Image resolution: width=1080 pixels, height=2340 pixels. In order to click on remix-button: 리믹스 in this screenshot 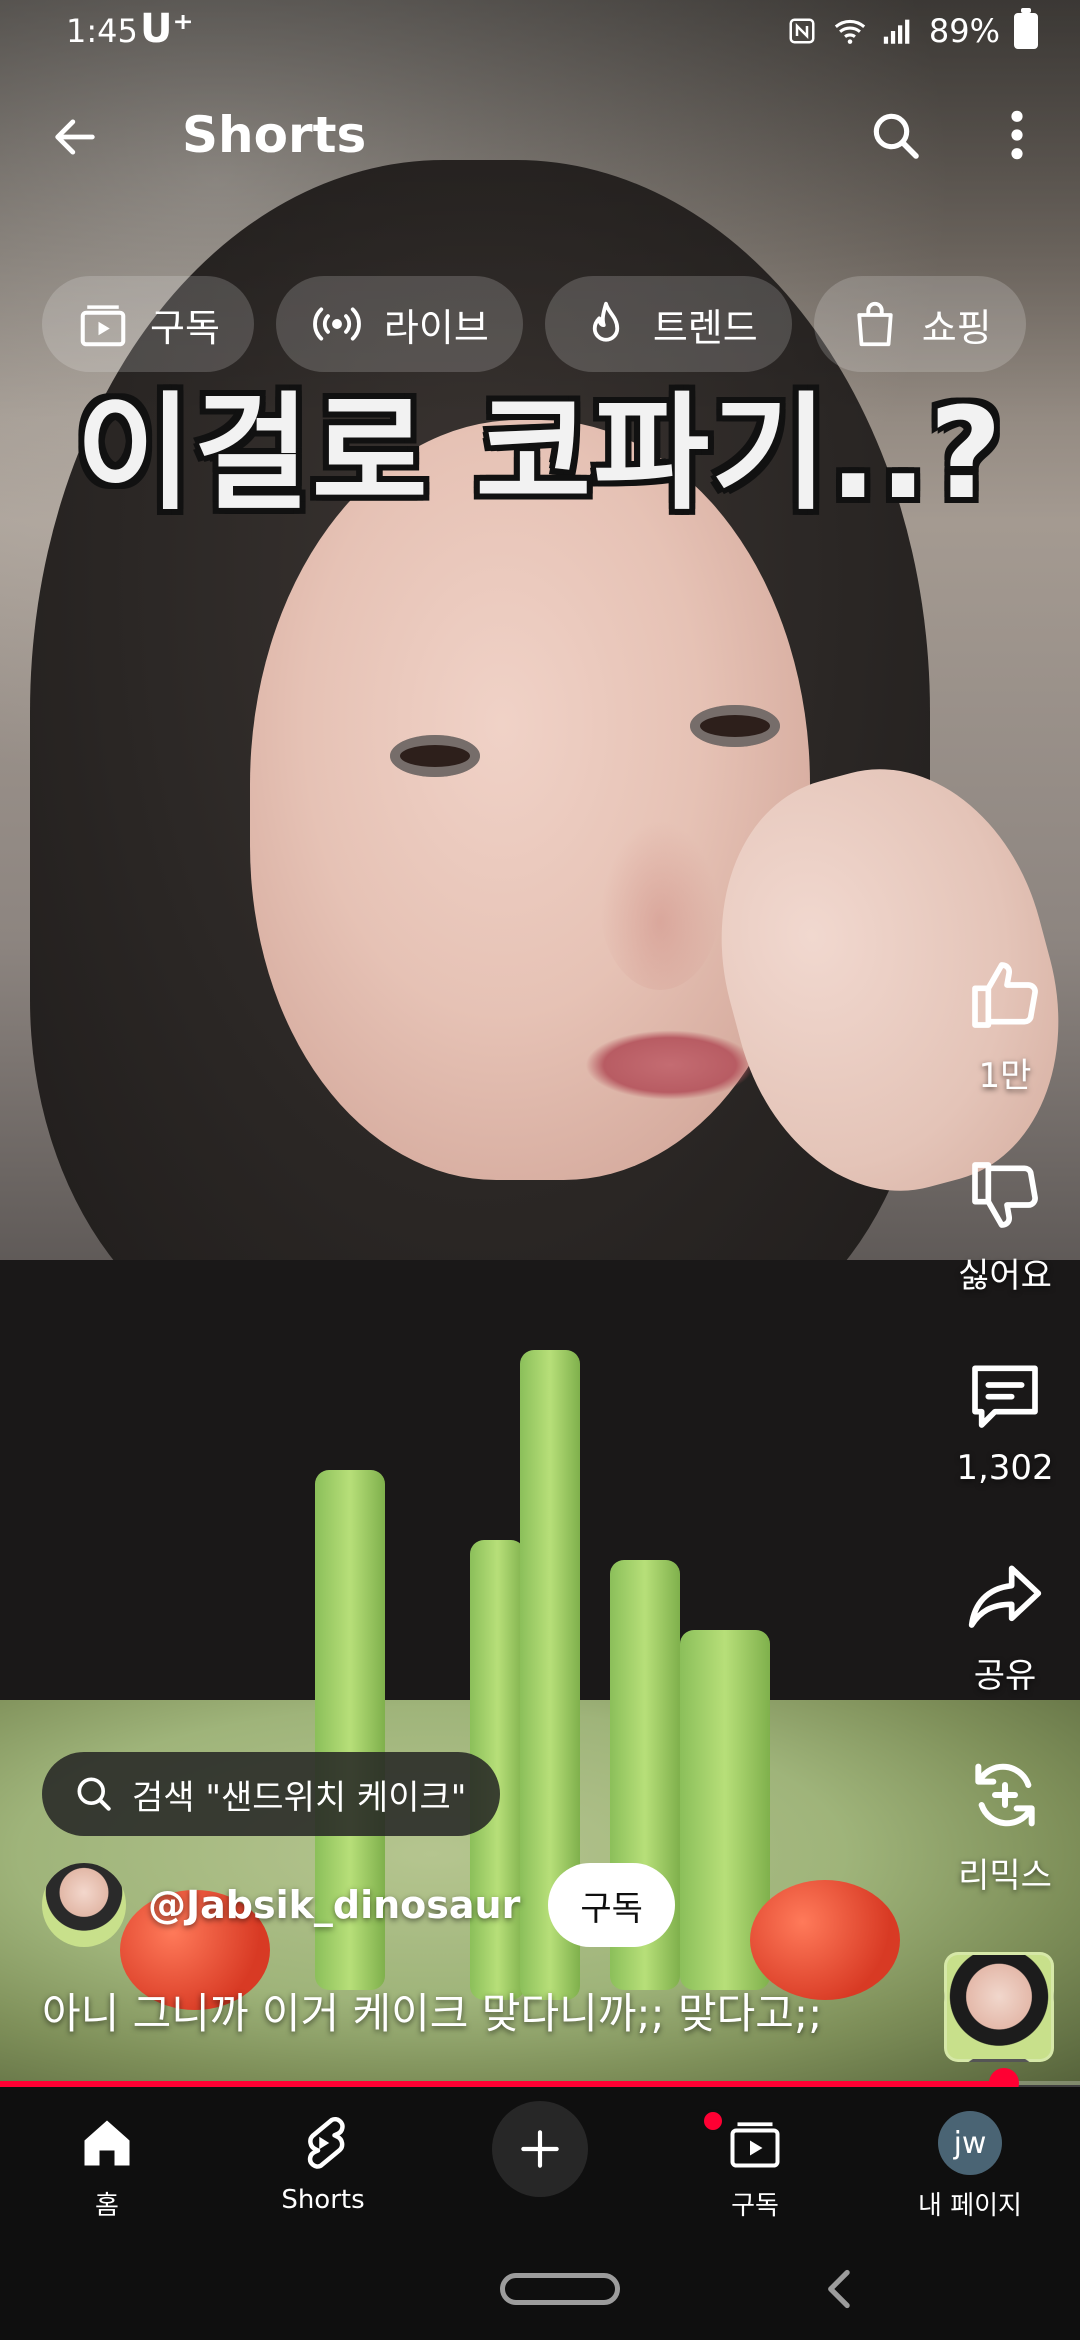, I will do `click(1005, 1823)`.